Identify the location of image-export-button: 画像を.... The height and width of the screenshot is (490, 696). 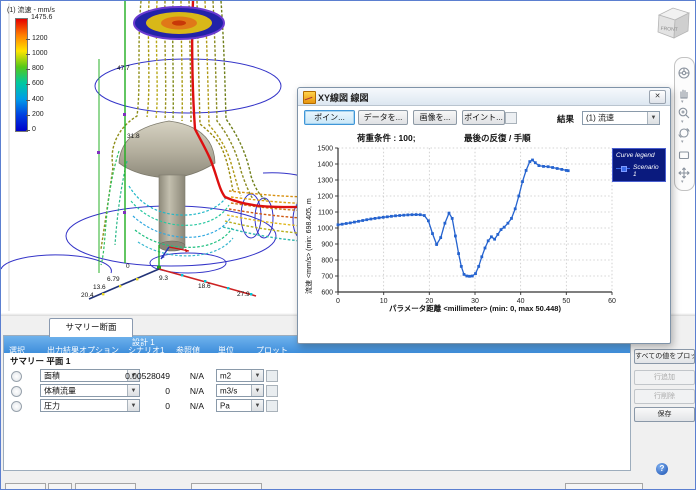
(435, 117).